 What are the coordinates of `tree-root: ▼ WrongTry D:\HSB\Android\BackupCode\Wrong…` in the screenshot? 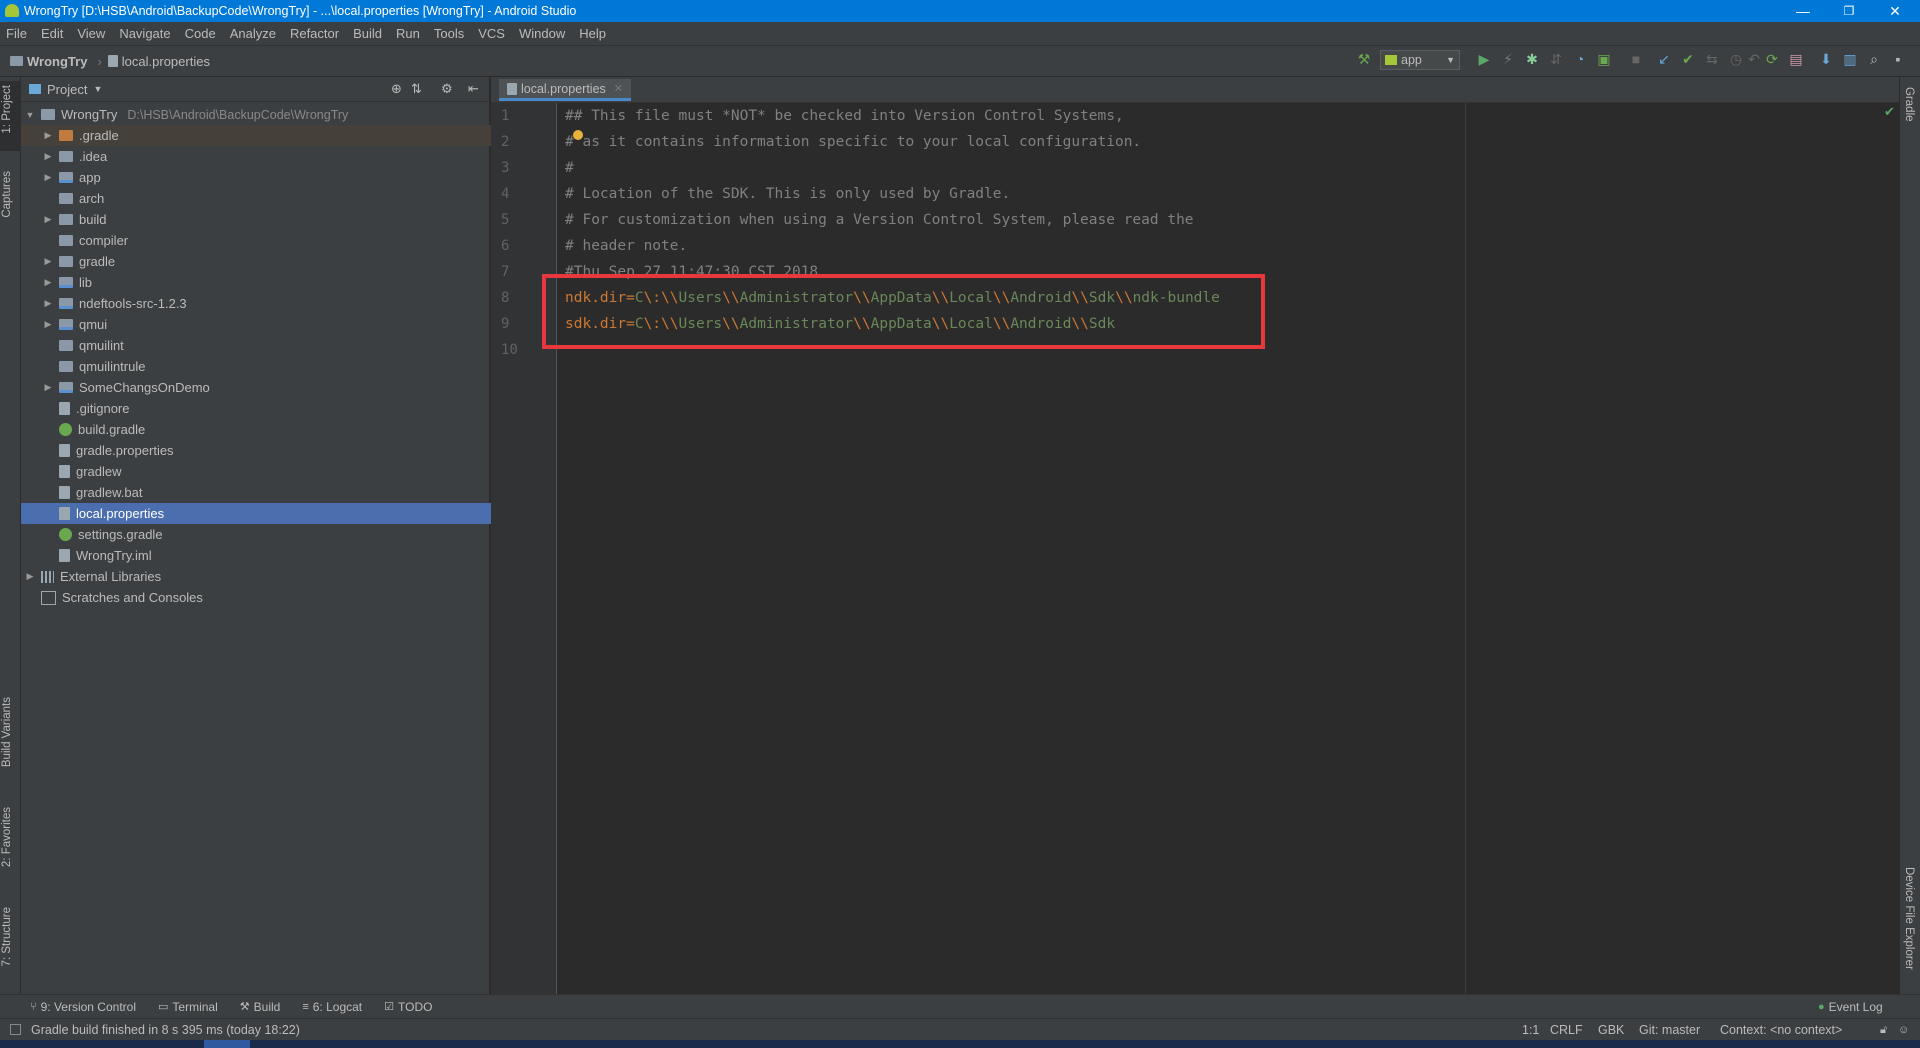 It's located at (257, 114).